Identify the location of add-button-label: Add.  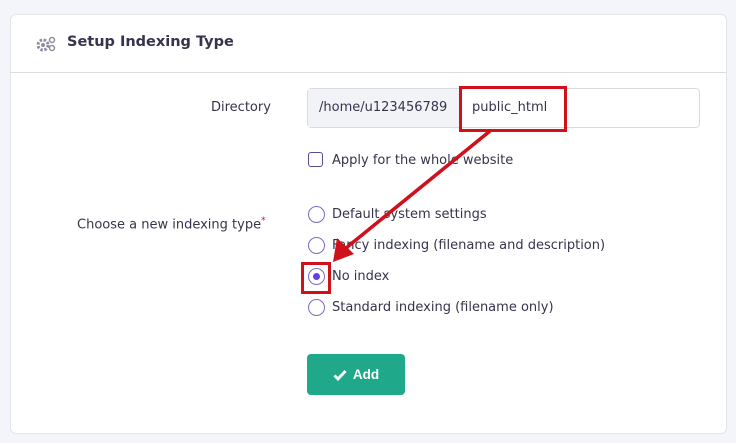
(366, 374).